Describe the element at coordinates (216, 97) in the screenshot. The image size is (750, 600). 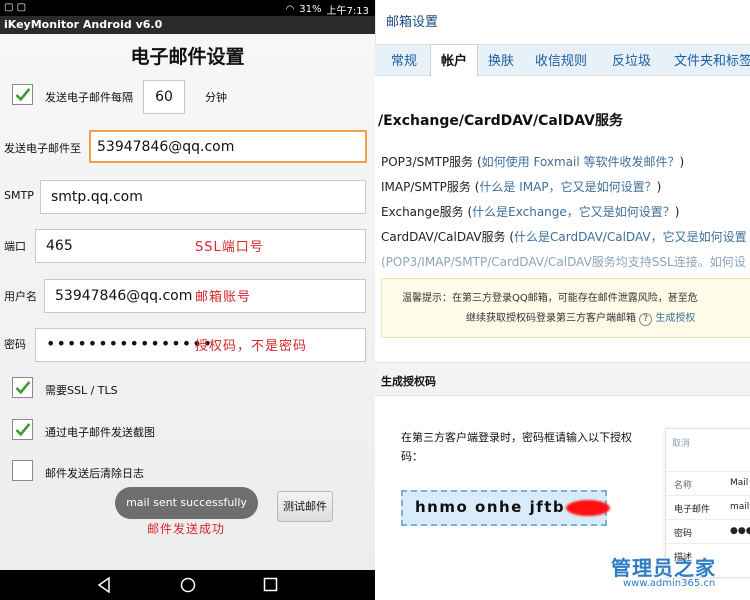
I see `interval-unit: 分钟` at that location.